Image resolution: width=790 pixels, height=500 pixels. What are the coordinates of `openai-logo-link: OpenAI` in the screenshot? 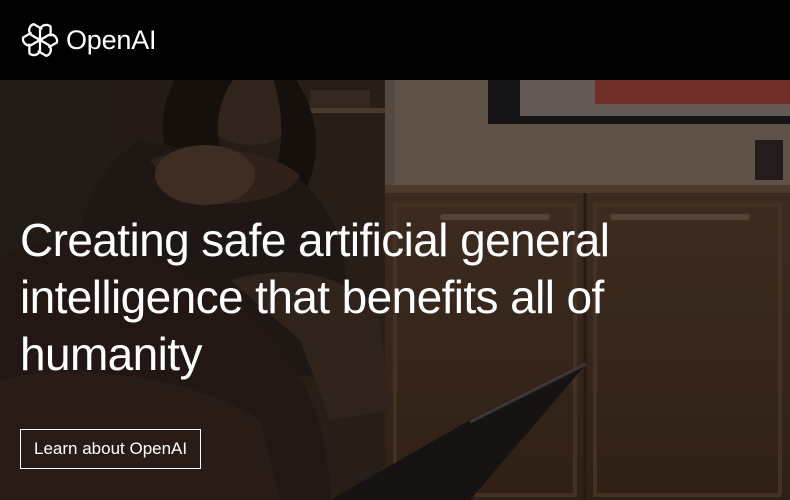 It's located at (88, 40).